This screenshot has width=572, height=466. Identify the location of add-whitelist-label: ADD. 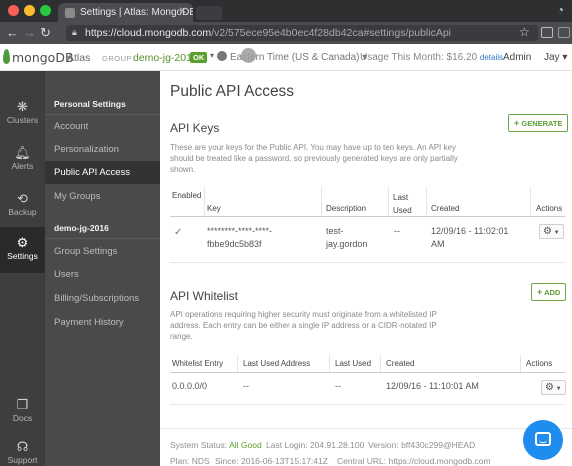
(552, 292).